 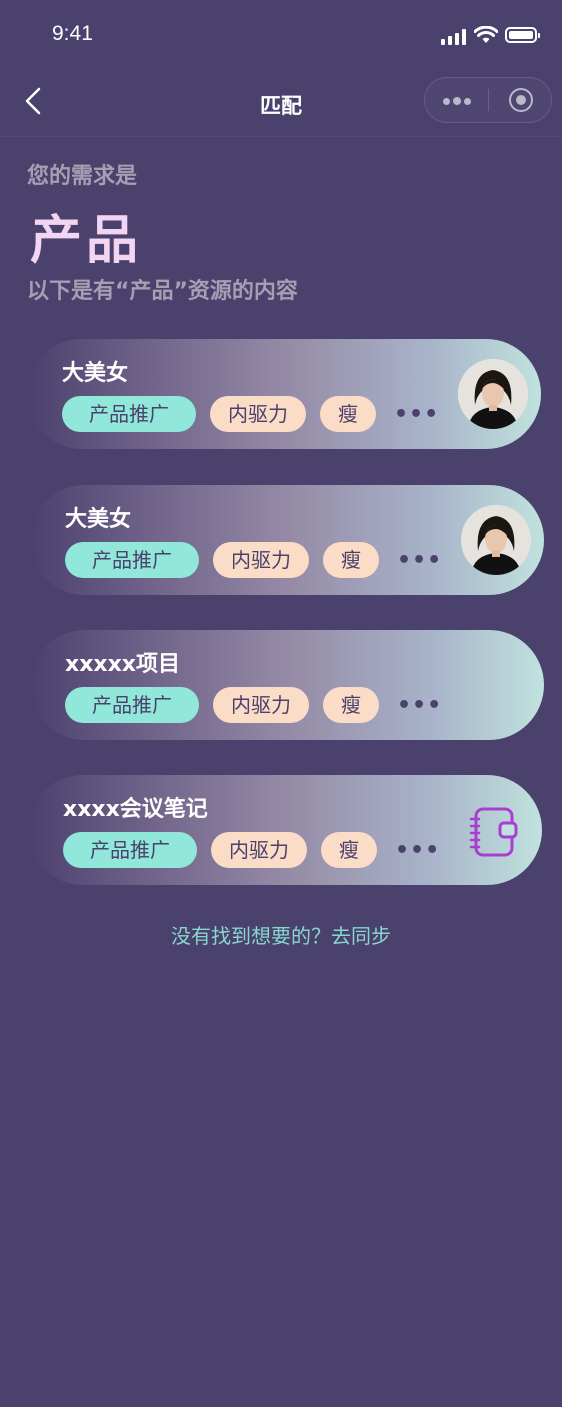 I want to click on close-target-button, so click(x=520, y=100).